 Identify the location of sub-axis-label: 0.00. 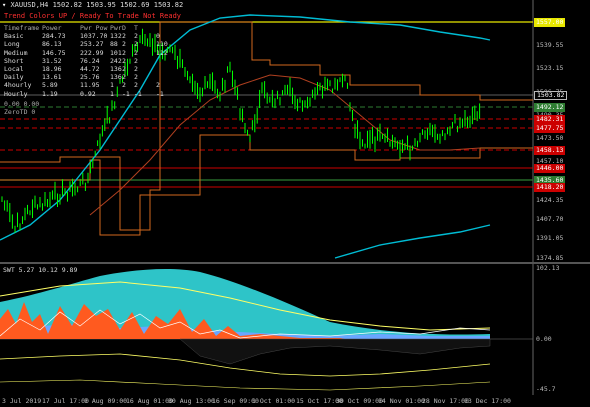
(544, 339).